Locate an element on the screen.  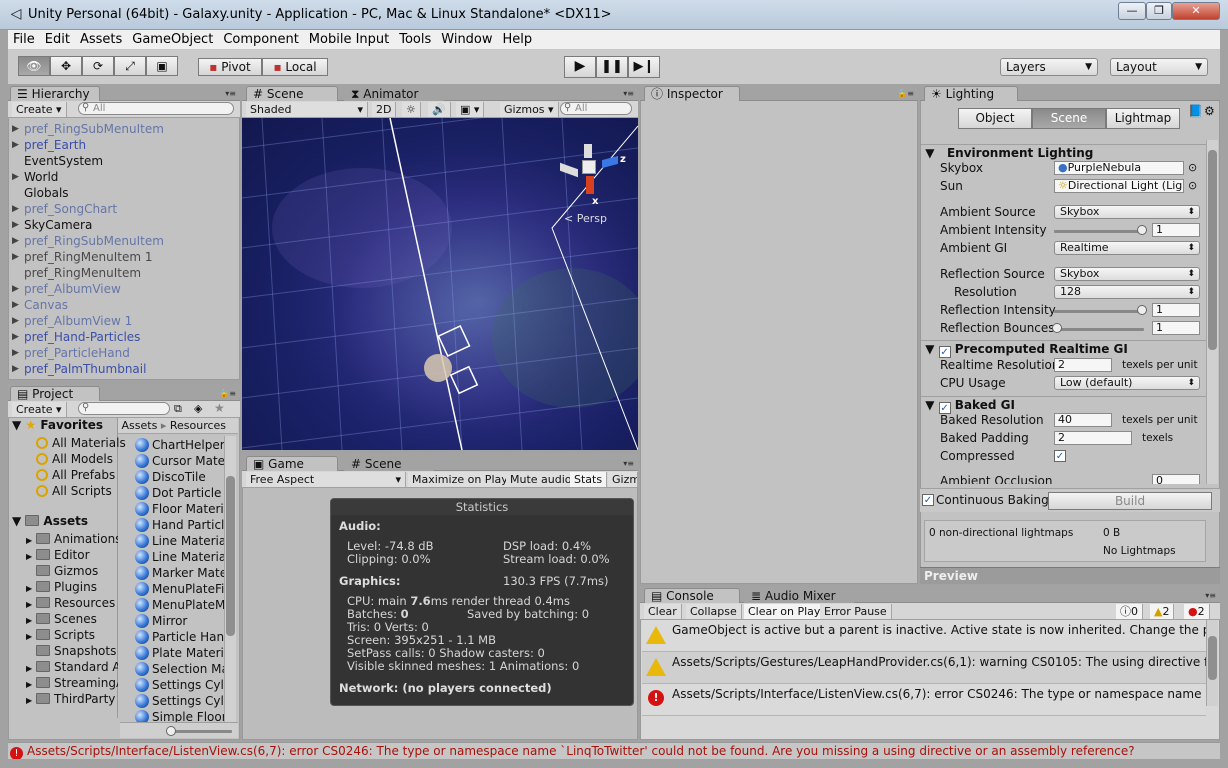
asset-item: Line Material is located at coordinates (188, 541).